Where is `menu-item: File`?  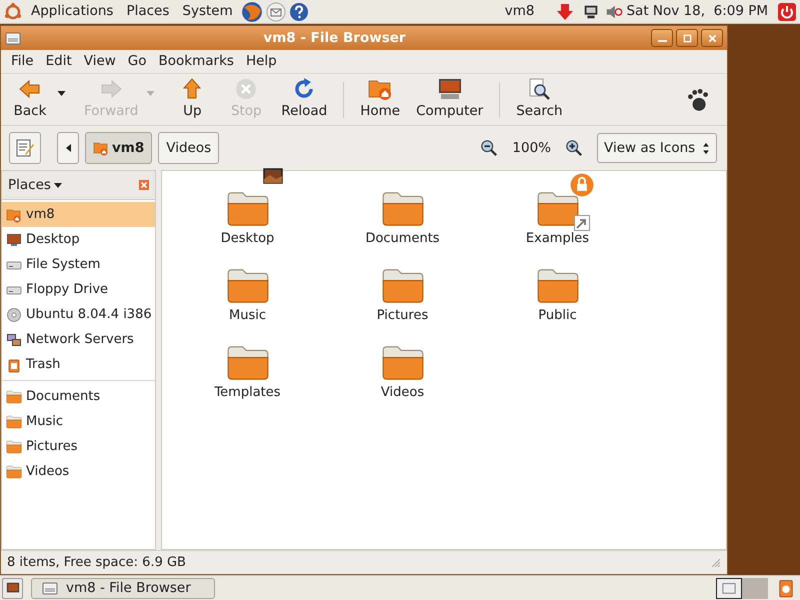
menu-item: File is located at coordinates (22, 61).